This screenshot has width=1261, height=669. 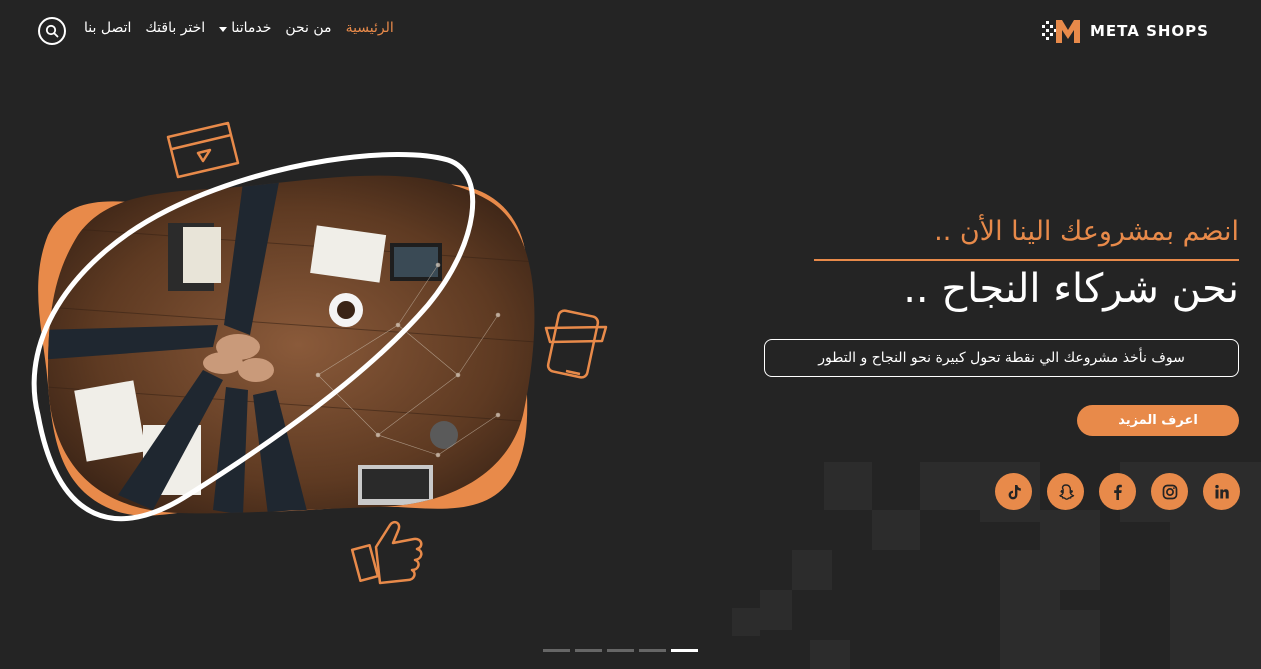 I want to click on nav-item-about: من نحن, so click(x=308, y=28).